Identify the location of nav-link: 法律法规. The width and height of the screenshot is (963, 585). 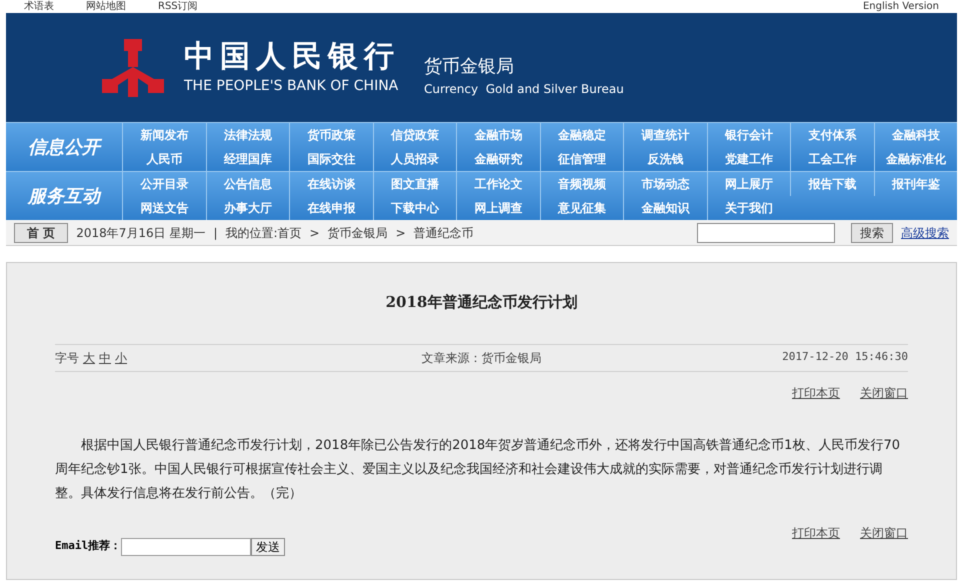
(247, 135).